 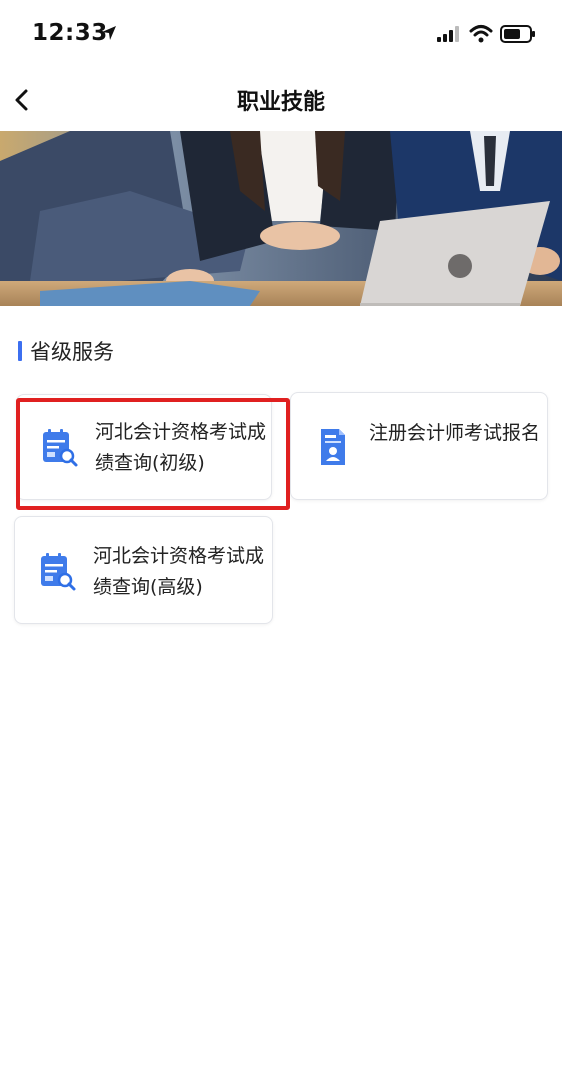 I want to click on section-accent-bar, so click(x=20, y=351).